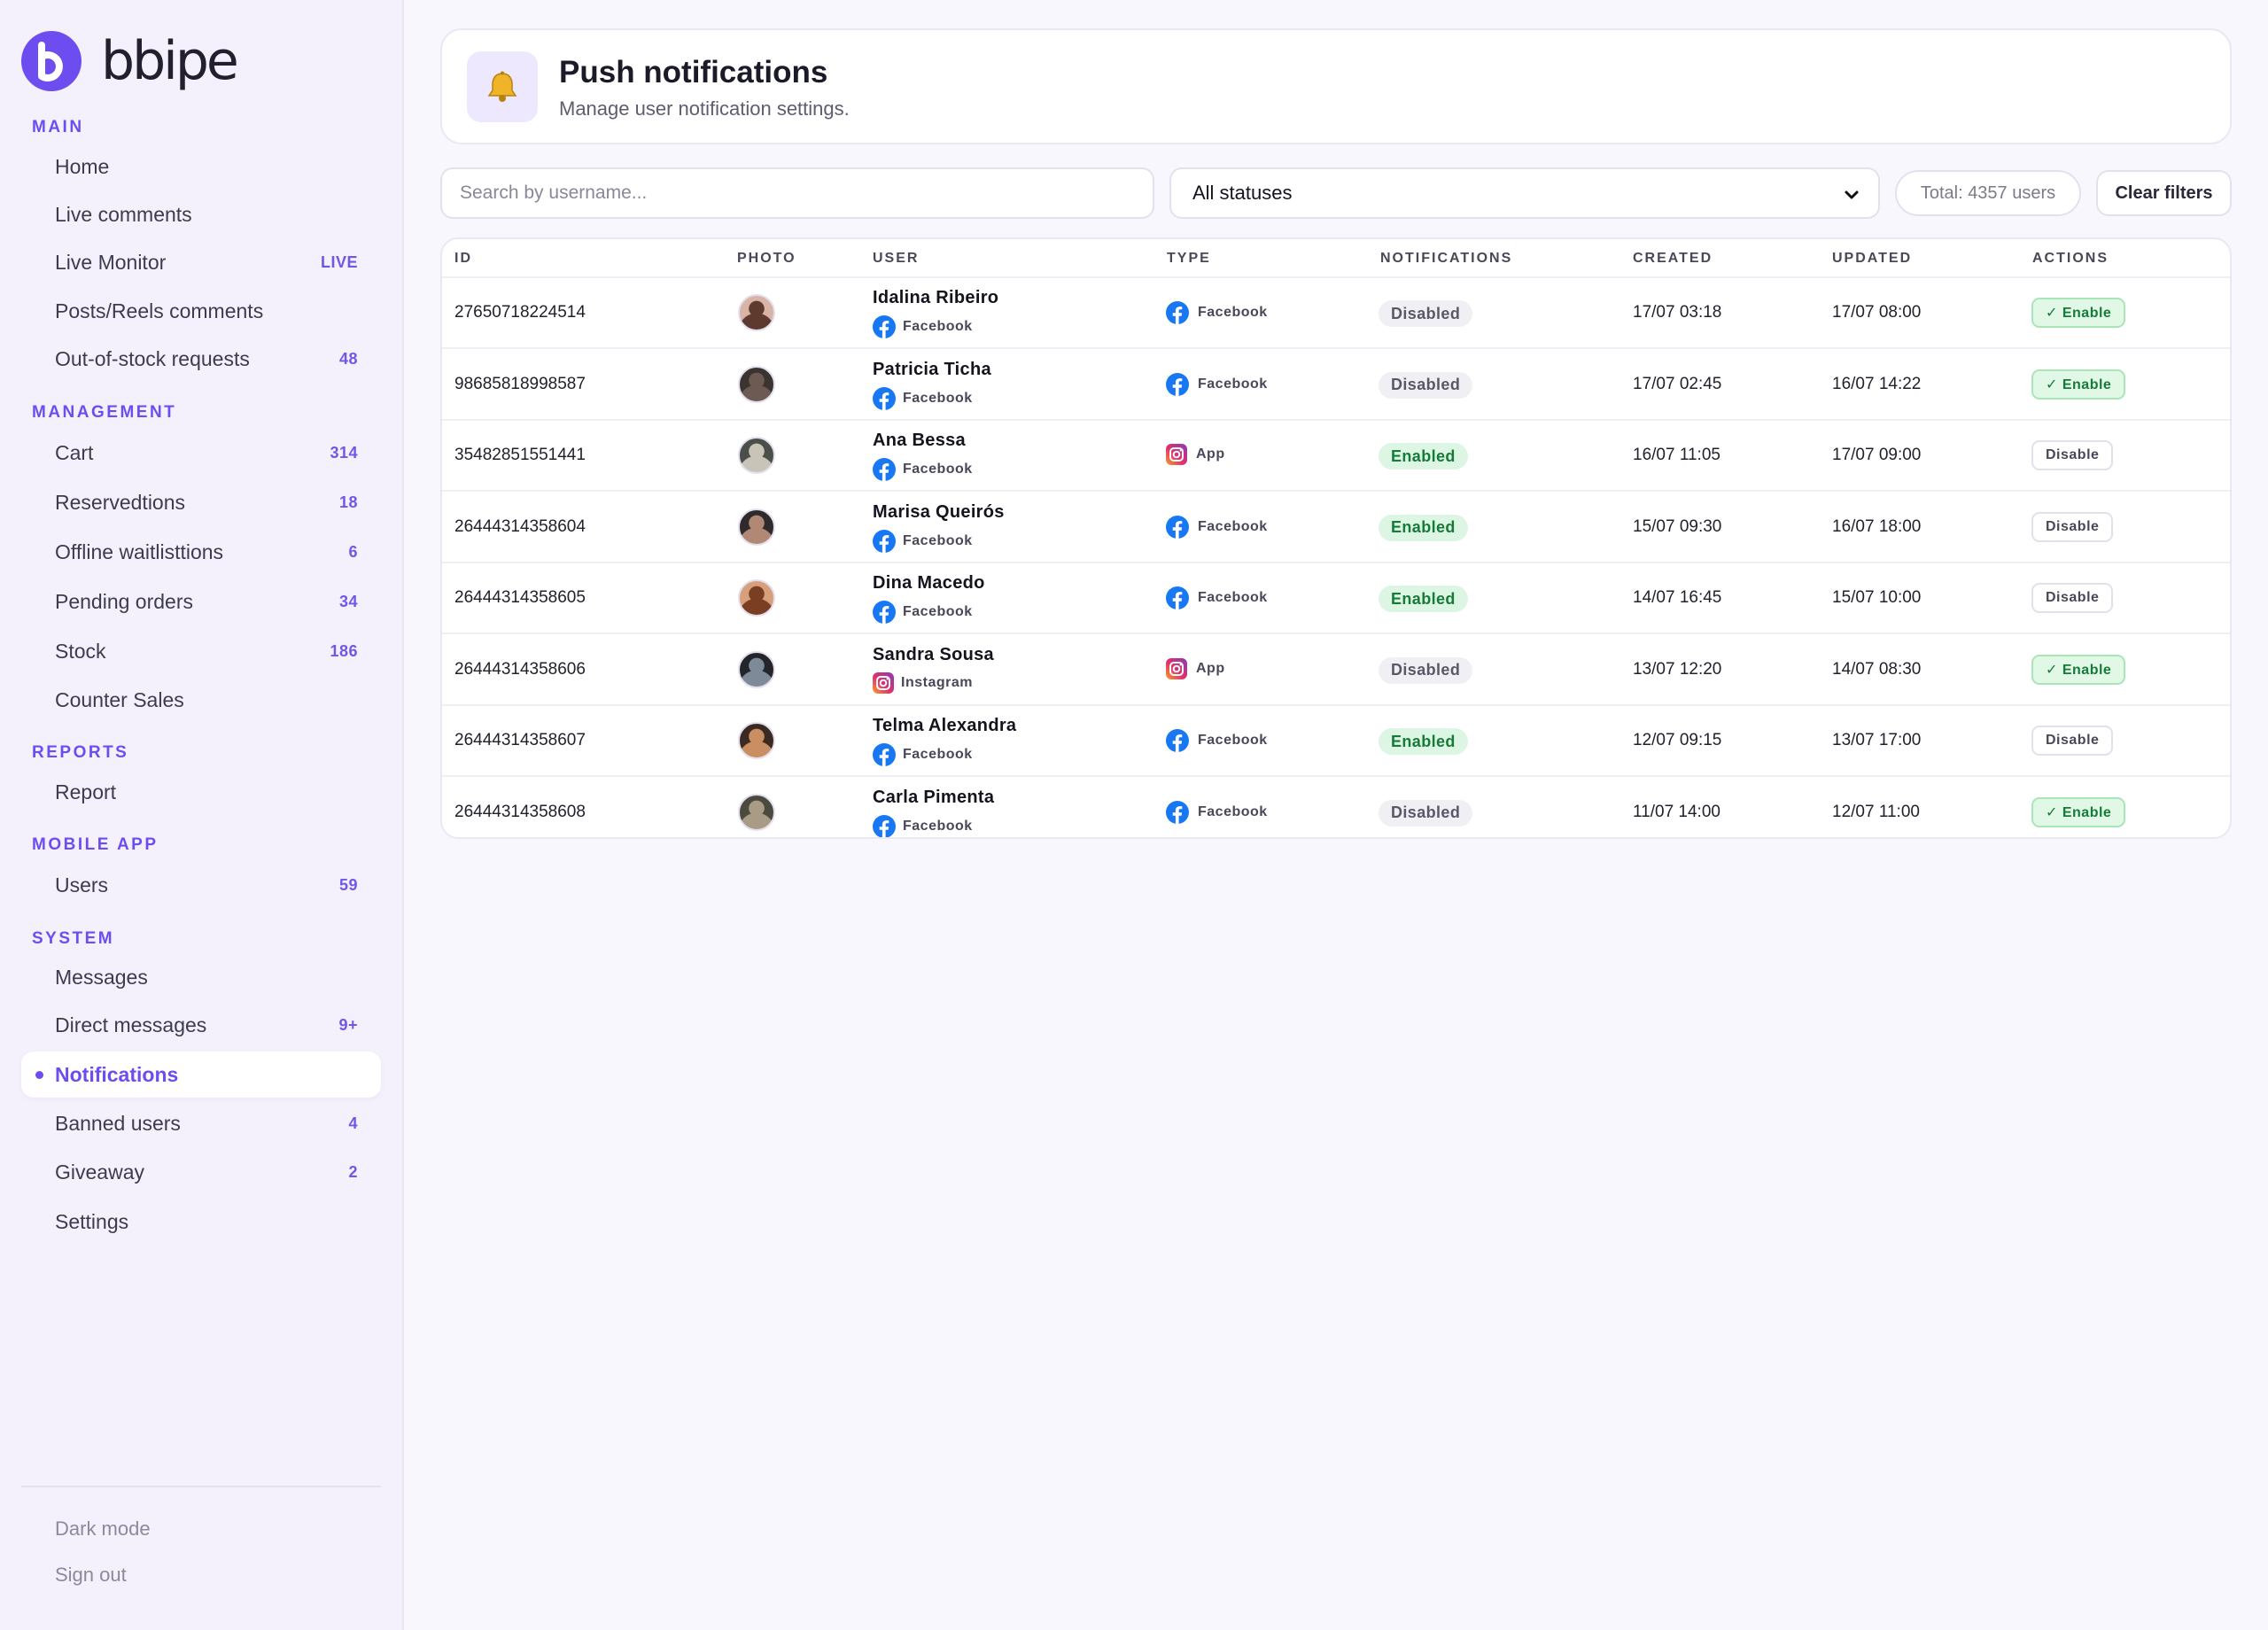  Describe the element at coordinates (933, 654) in the screenshot. I see `user-name: Sandra Sousa` at that location.